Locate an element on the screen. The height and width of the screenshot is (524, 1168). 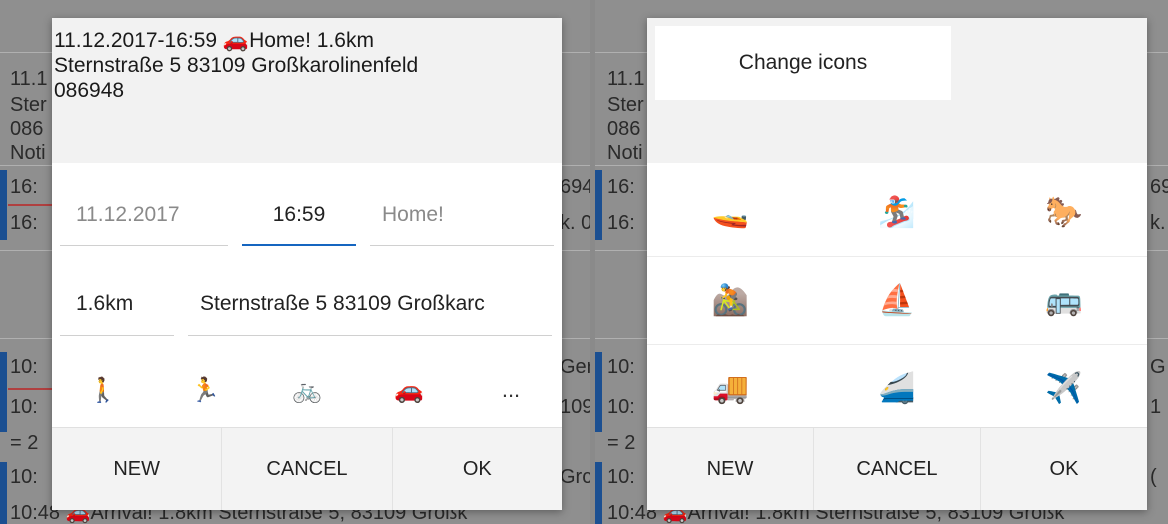
background-row-text: k. 08 is located at coordinates (575, 223).